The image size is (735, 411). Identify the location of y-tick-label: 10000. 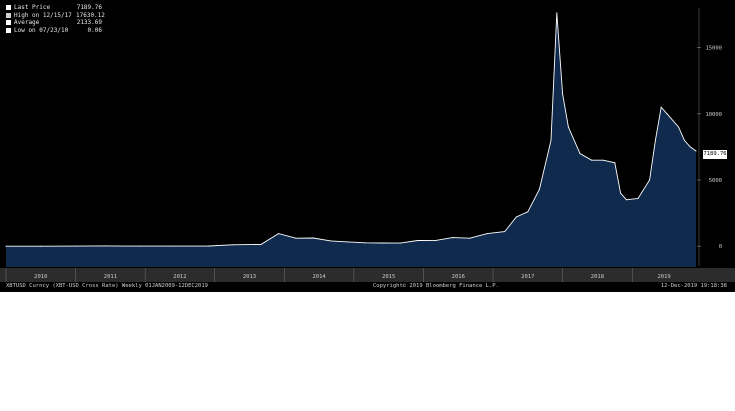
(713, 115).